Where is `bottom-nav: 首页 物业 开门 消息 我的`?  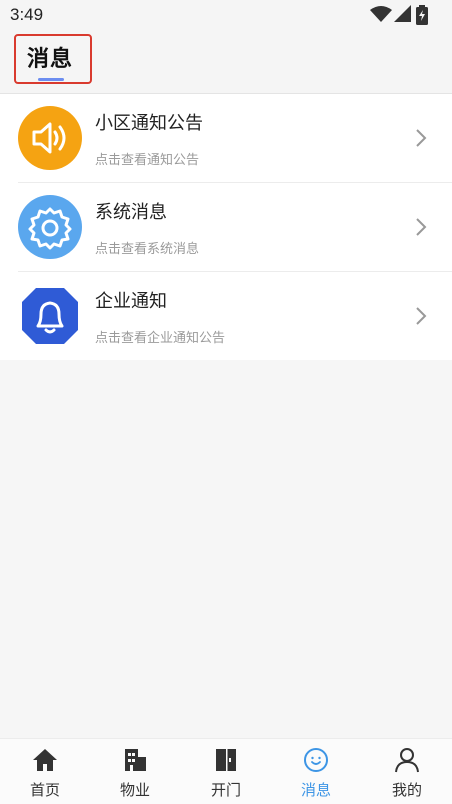 bottom-nav: 首页 物业 开门 消息 我的 is located at coordinates (226, 771).